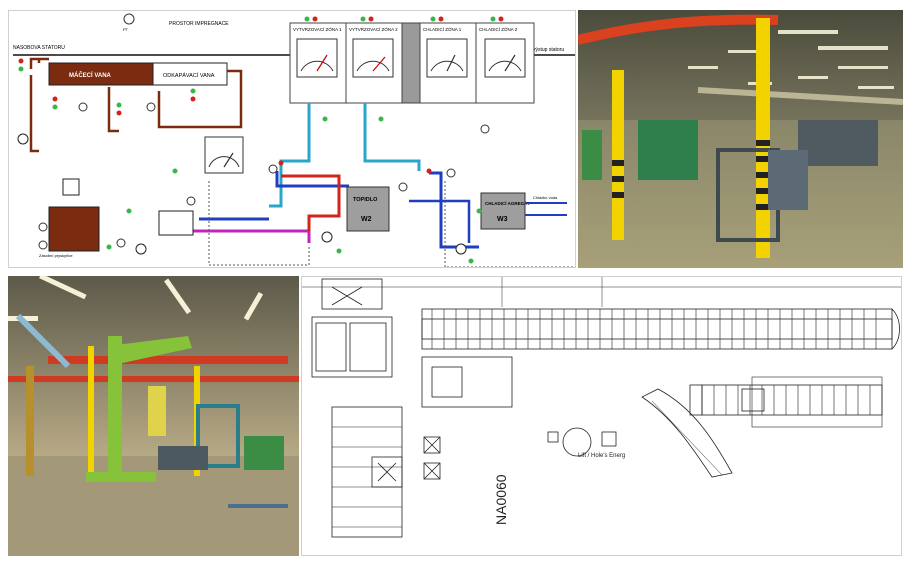  Describe the element at coordinates (199, 24) in the screenshot. I see `impregnation-area-label: PROSTOR IMPREGNACE` at that location.